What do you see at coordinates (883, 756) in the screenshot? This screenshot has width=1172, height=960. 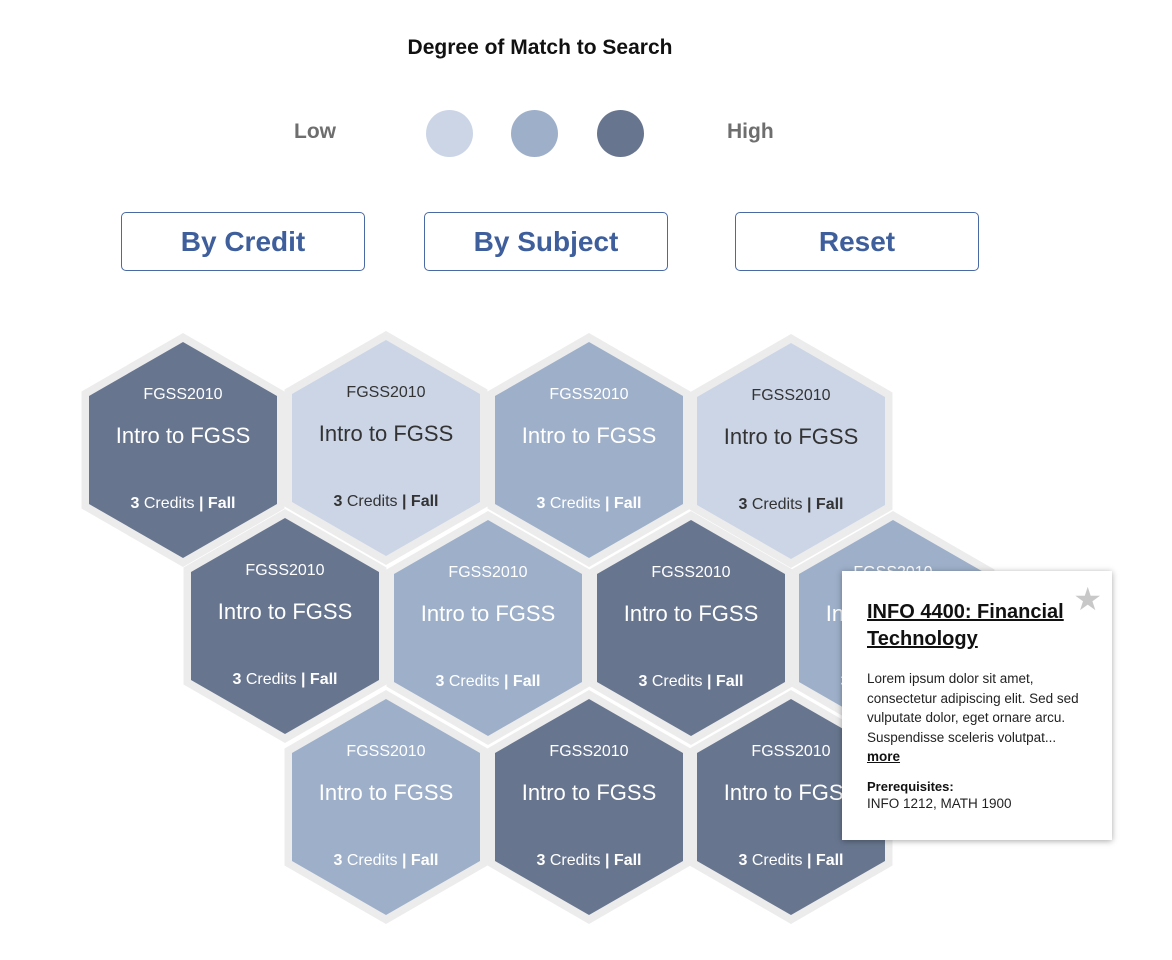 I see `more-link: more` at bounding box center [883, 756].